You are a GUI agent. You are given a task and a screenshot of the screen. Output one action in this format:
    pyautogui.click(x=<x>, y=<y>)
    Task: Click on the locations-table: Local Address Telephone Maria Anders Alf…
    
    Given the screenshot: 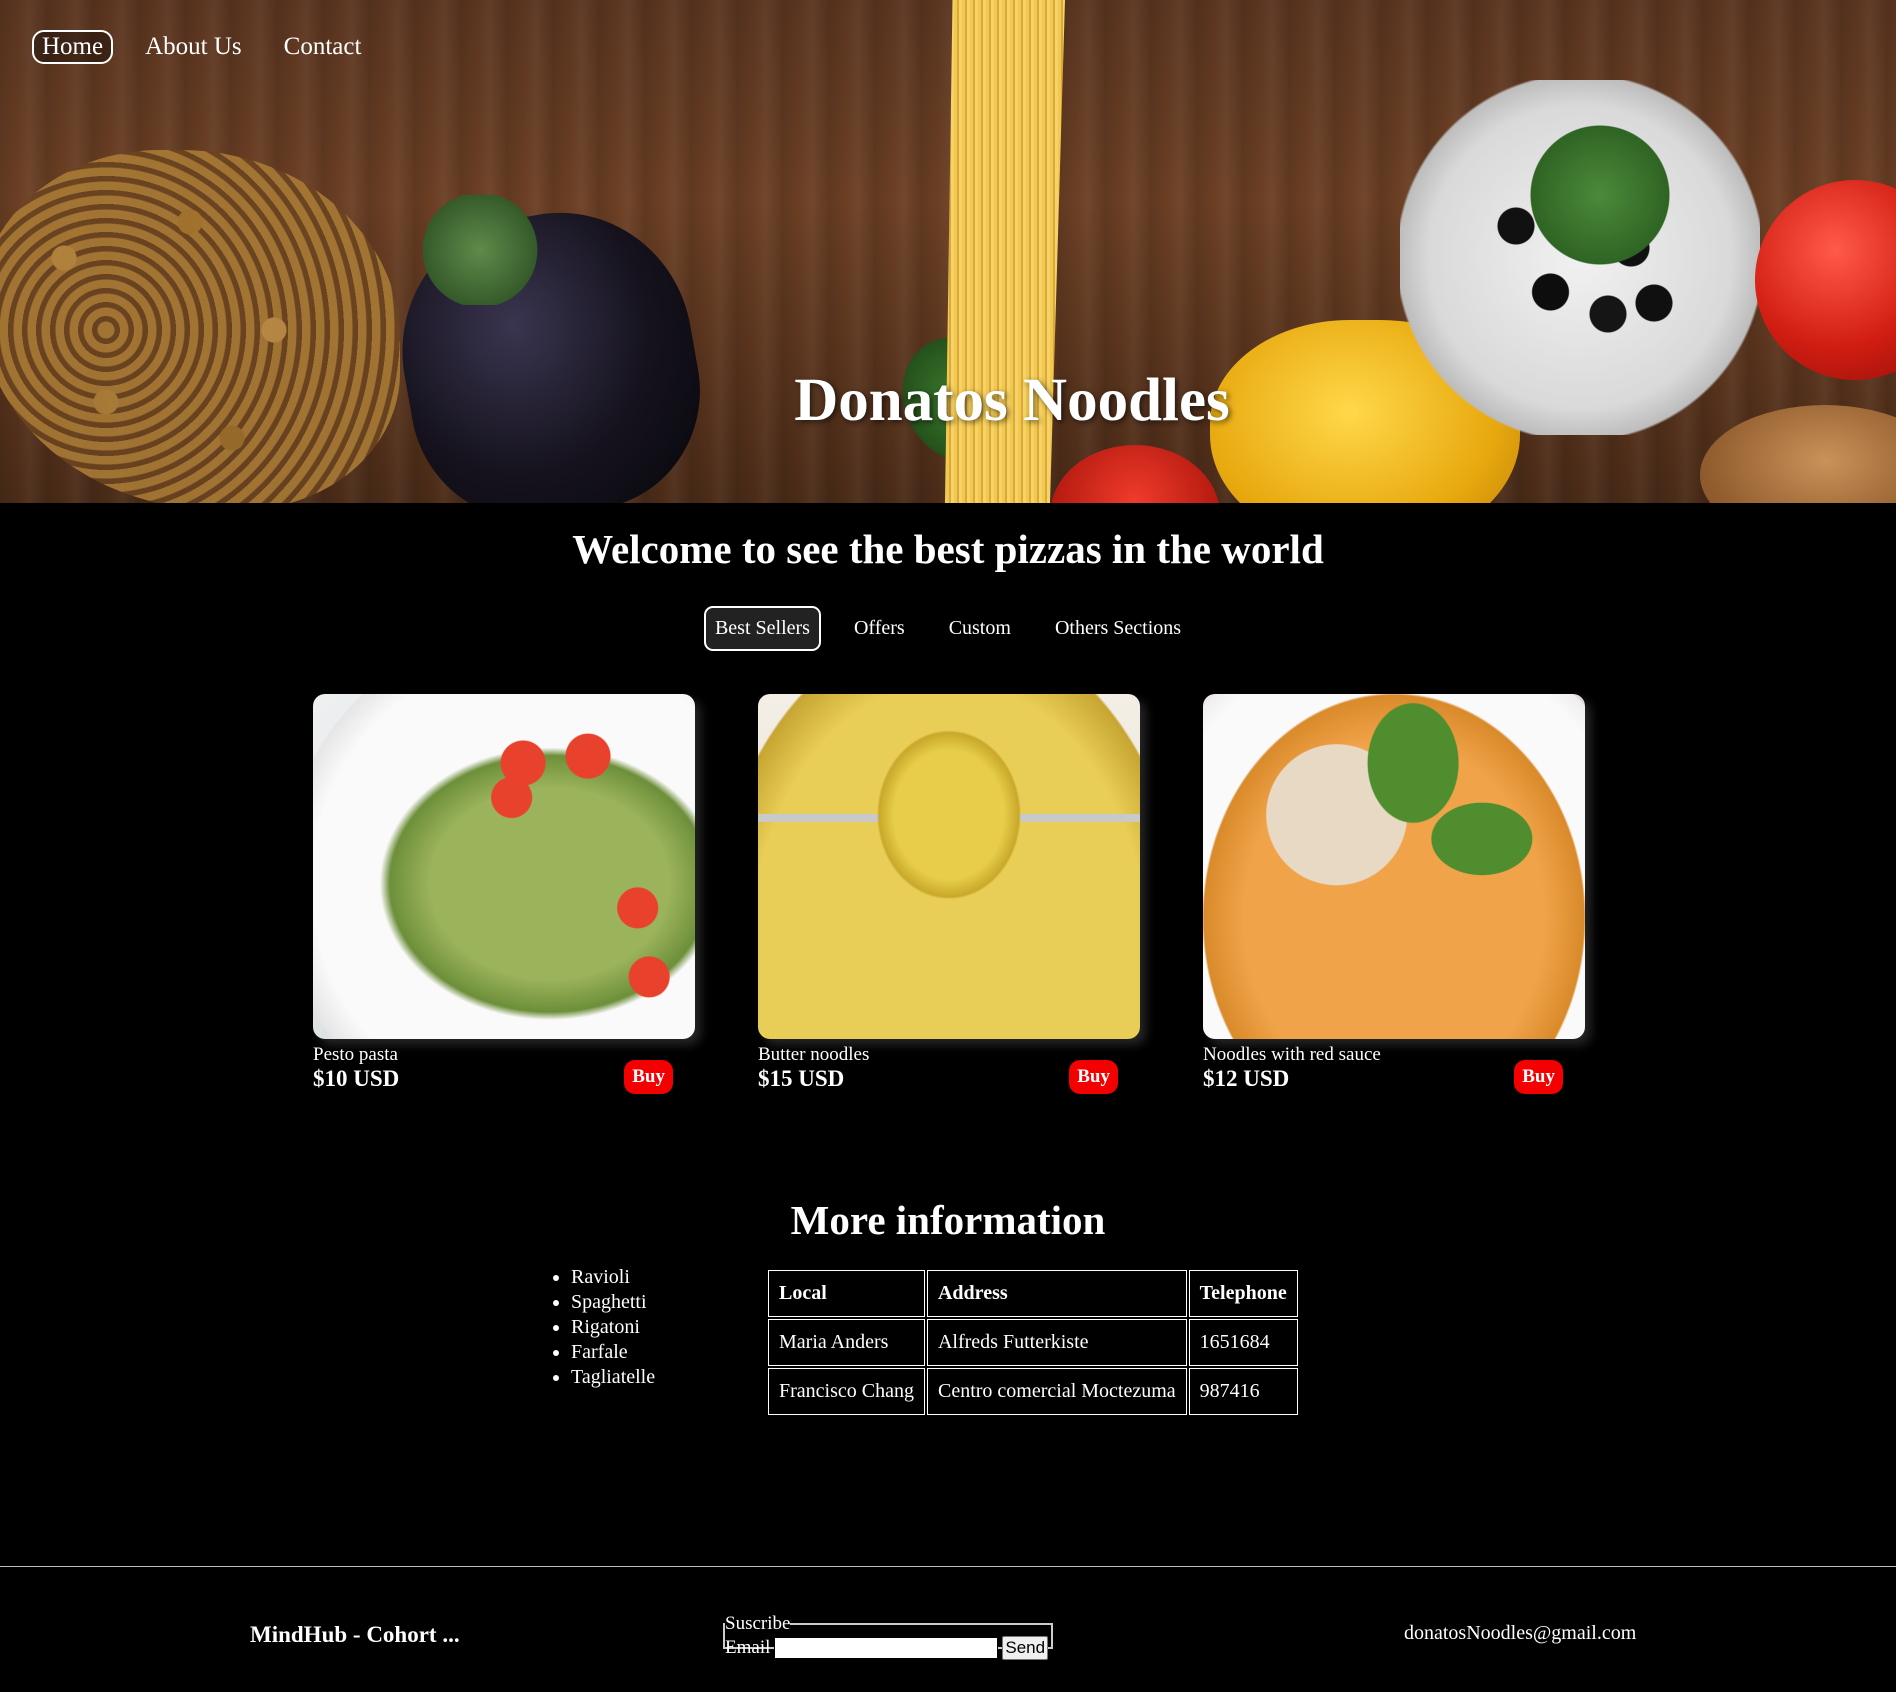 What is the action you would take?
    pyautogui.click(x=1033, y=1342)
    